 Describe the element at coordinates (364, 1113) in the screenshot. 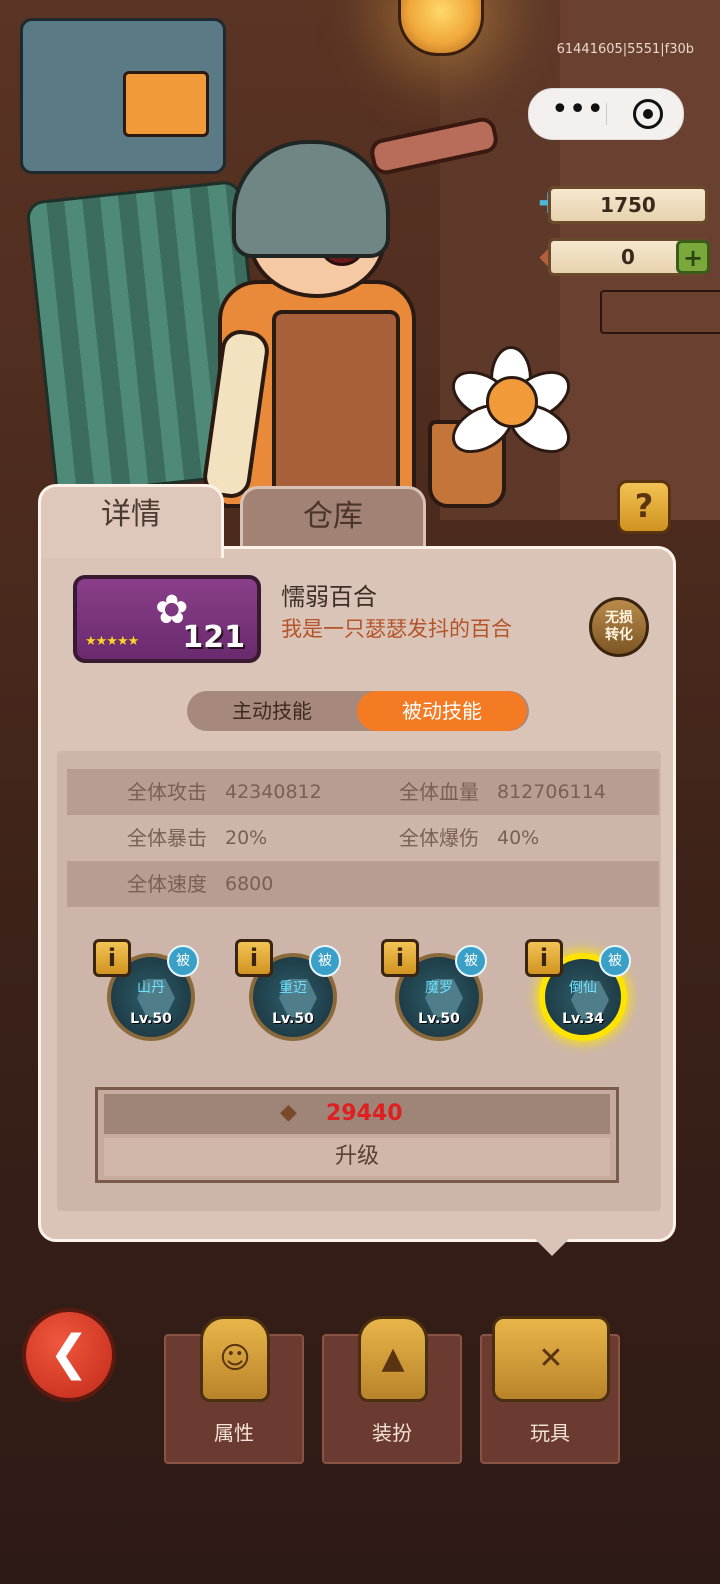

I see `upgrade-cost-value: 29440` at that location.